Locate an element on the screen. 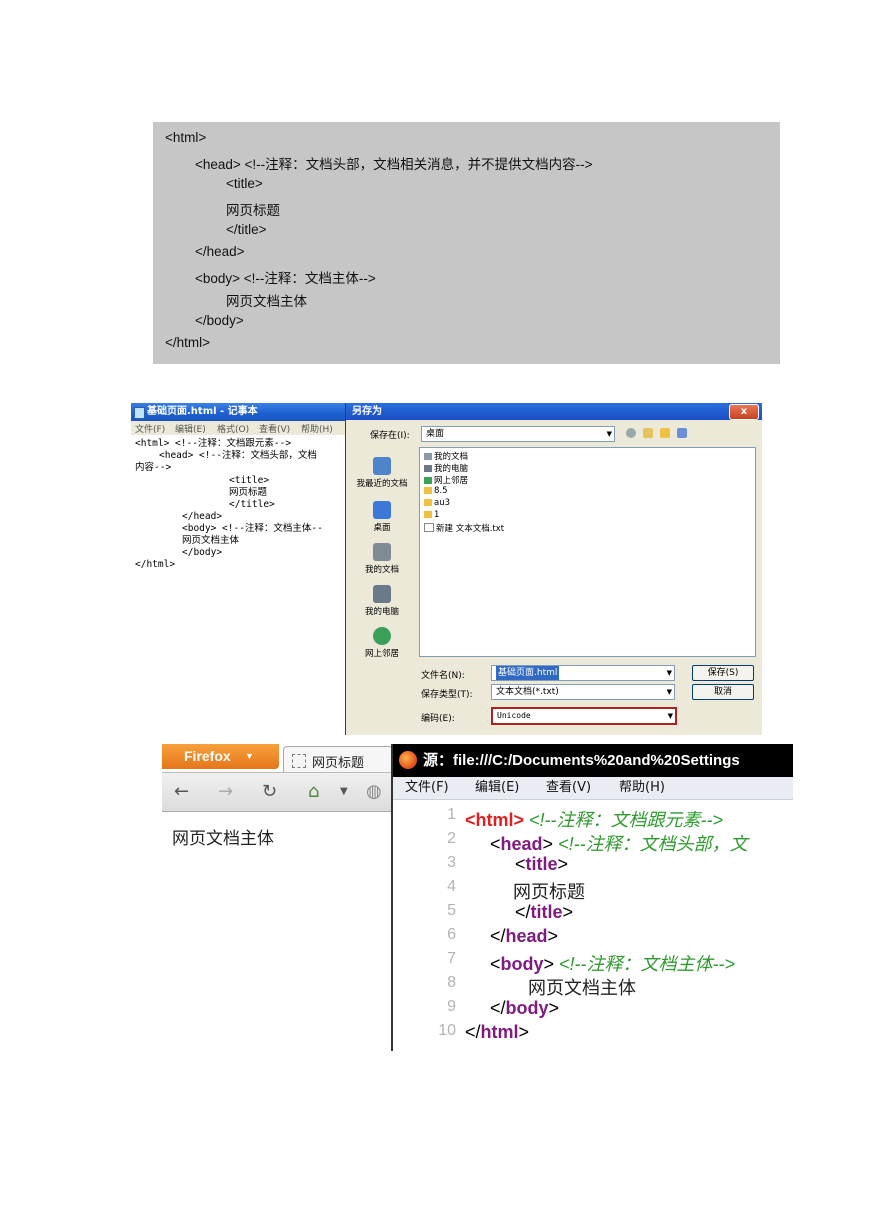  list-item: au3 is located at coordinates (437, 503).